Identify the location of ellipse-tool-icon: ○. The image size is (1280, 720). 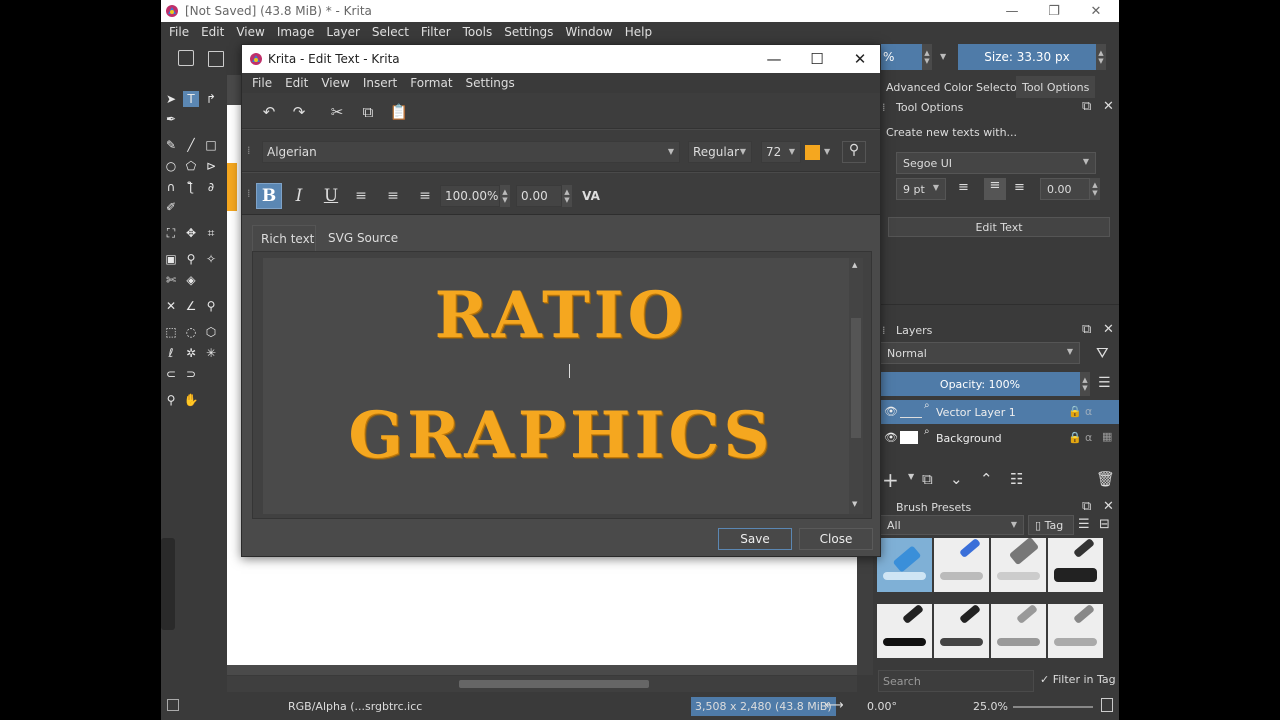
(171, 166).